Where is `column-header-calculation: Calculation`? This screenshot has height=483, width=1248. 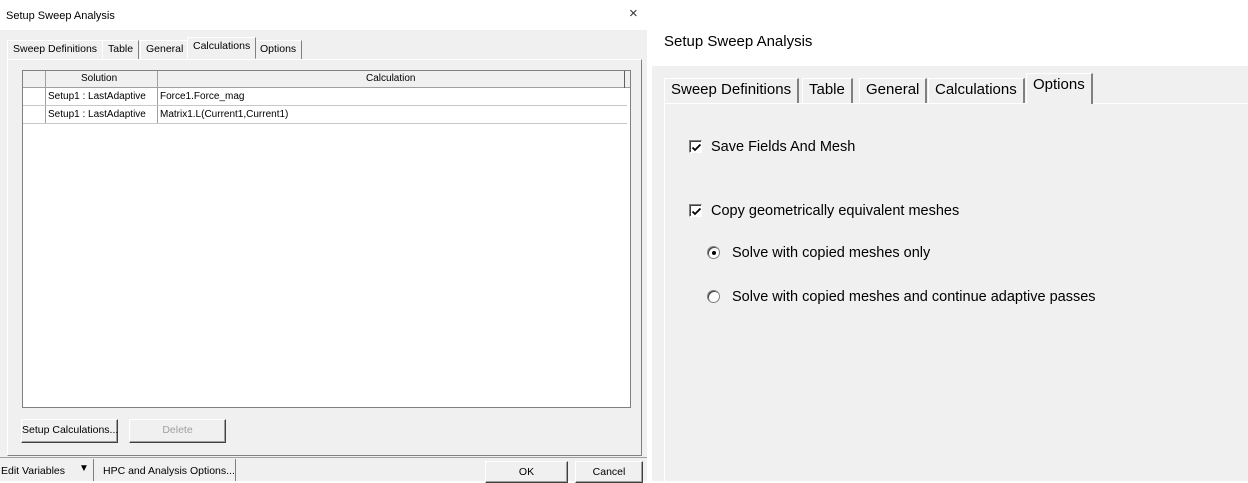
column-header-calculation: Calculation is located at coordinates (390, 79).